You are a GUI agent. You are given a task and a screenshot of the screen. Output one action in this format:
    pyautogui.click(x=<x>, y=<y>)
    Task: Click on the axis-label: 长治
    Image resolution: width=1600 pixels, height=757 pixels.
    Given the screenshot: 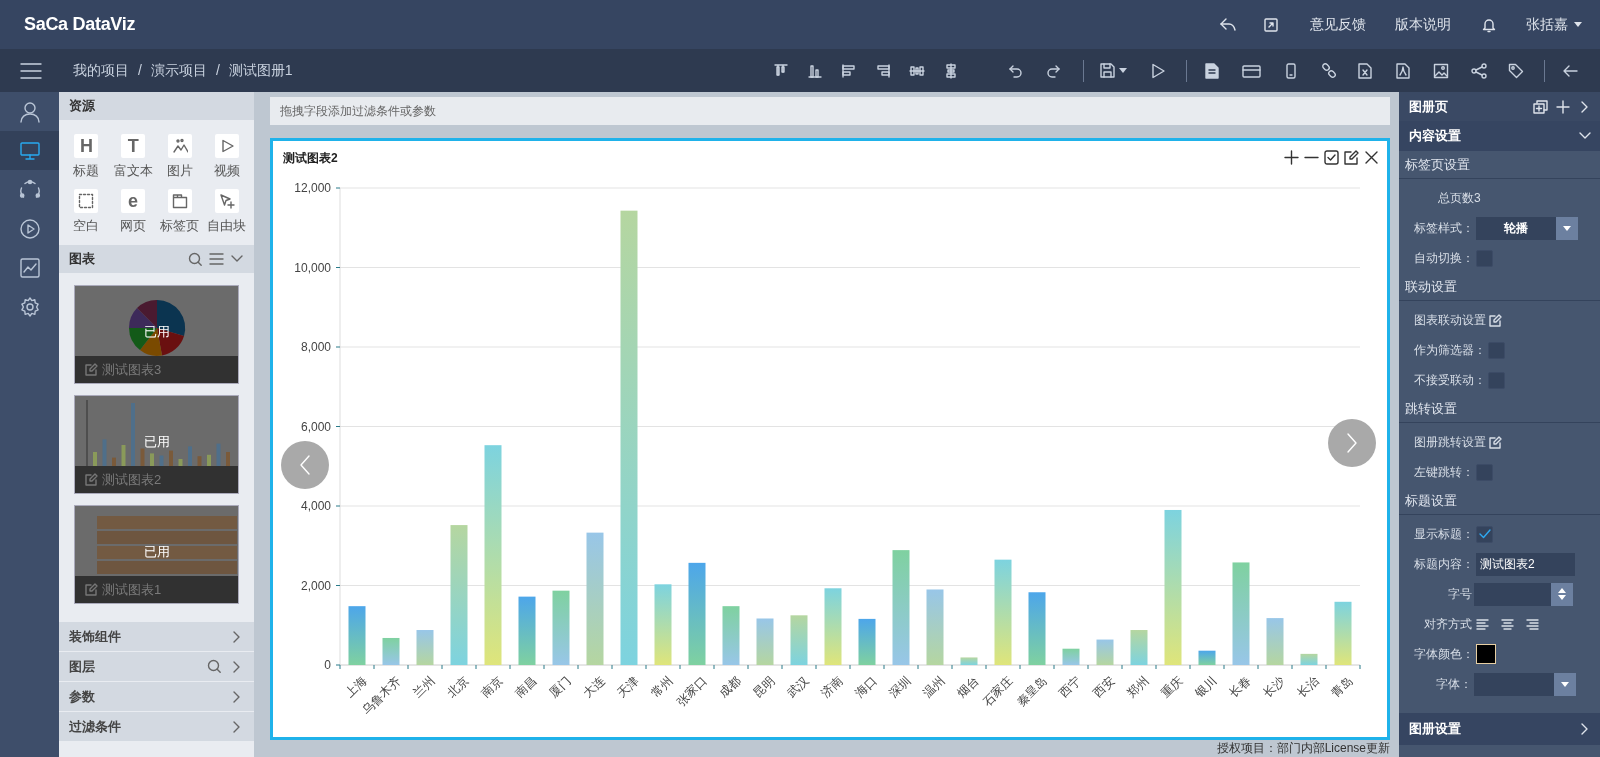 What is the action you would take?
    pyautogui.click(x=1308, y=687)
    